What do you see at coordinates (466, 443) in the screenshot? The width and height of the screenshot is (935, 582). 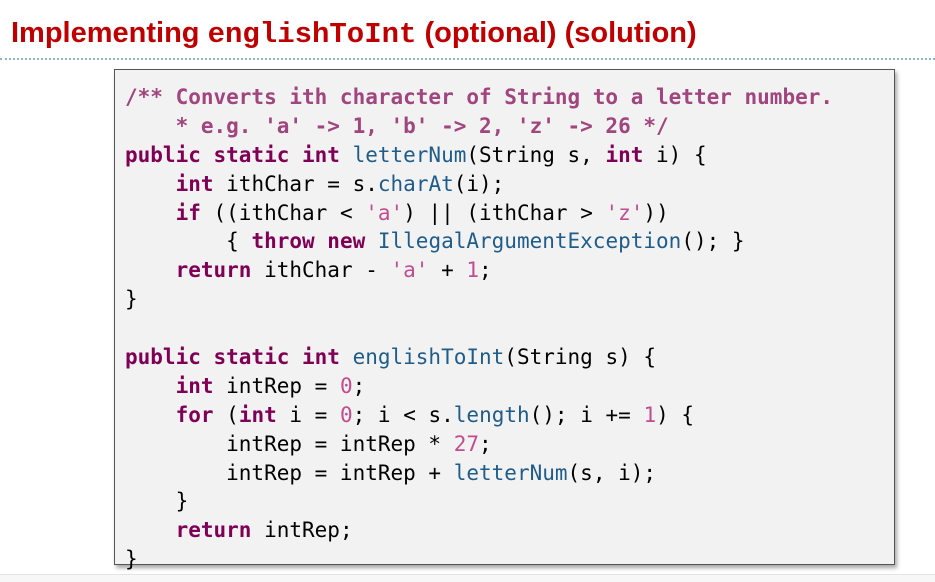 I see `code-token-num: 27` at bounding box center [466, 443].